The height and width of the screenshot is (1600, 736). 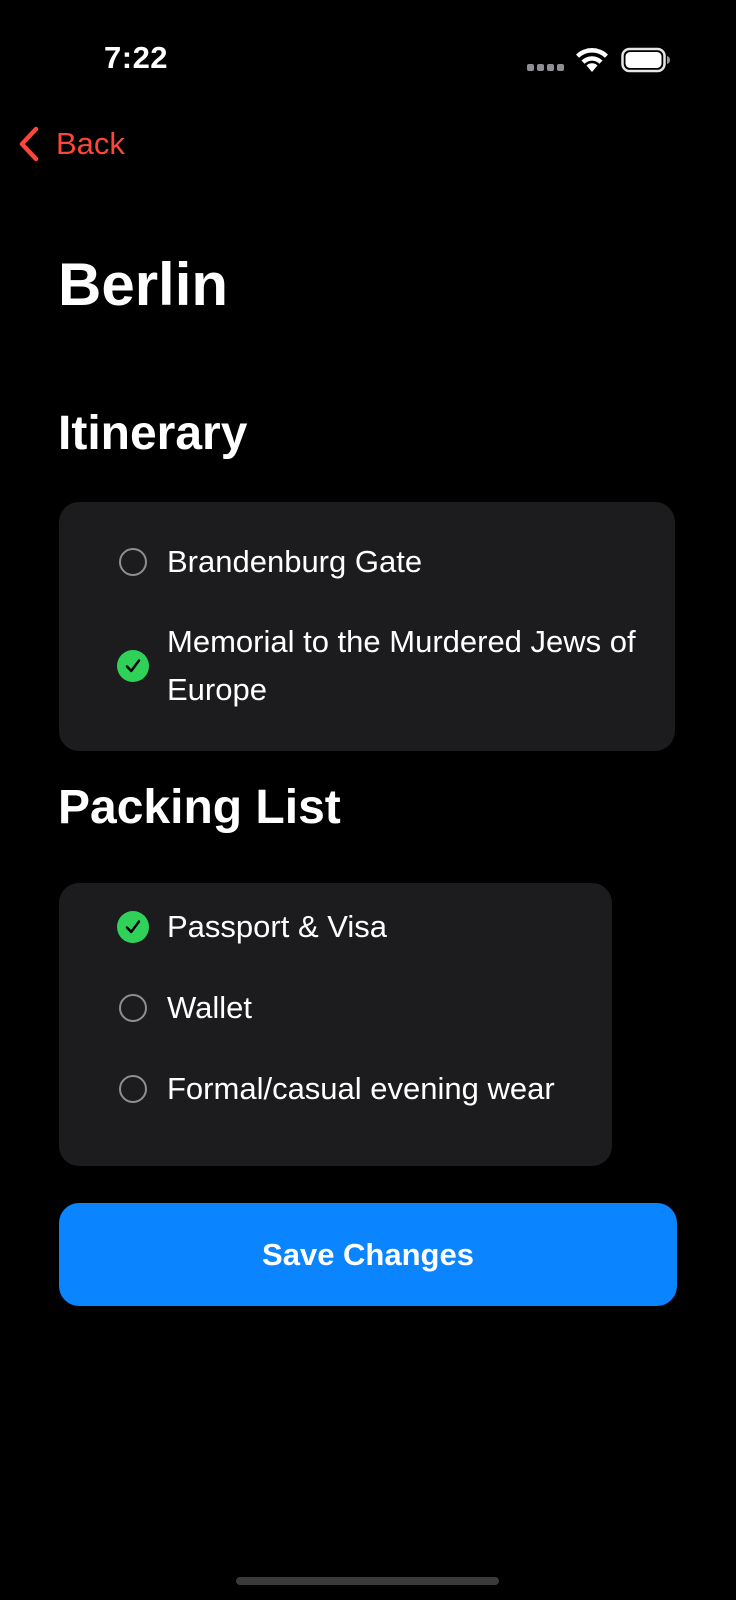 What do you see at coordinates (295, 561) in the screenshot?
I see `itinerary-item-label: Brandenburg Gate` at bounding box center [295, 561].